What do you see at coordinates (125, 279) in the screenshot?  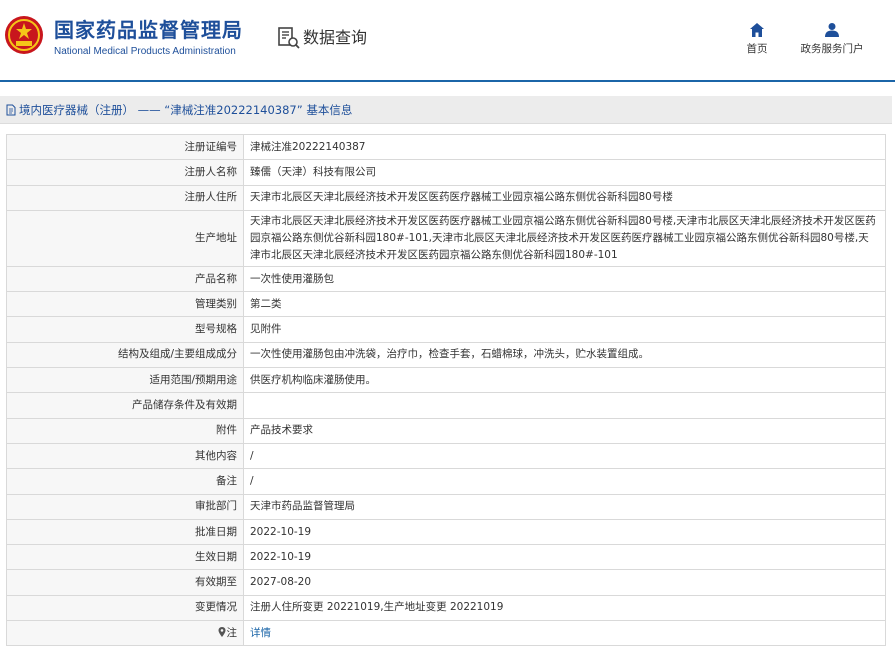 I see `field-label: 产品名称` at bounding box center [125, 279].